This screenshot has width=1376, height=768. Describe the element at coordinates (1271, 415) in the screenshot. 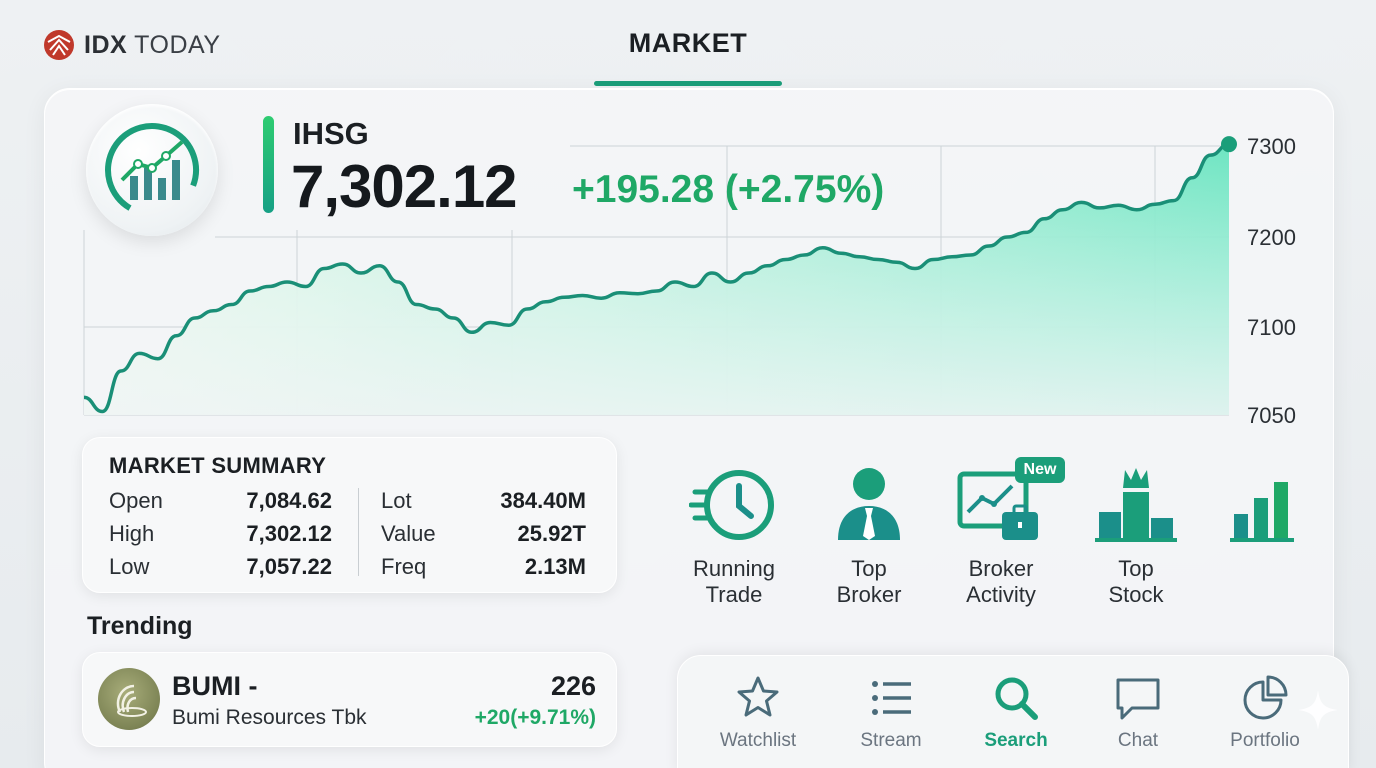

I see `y-tick-label: 7050` at that location.